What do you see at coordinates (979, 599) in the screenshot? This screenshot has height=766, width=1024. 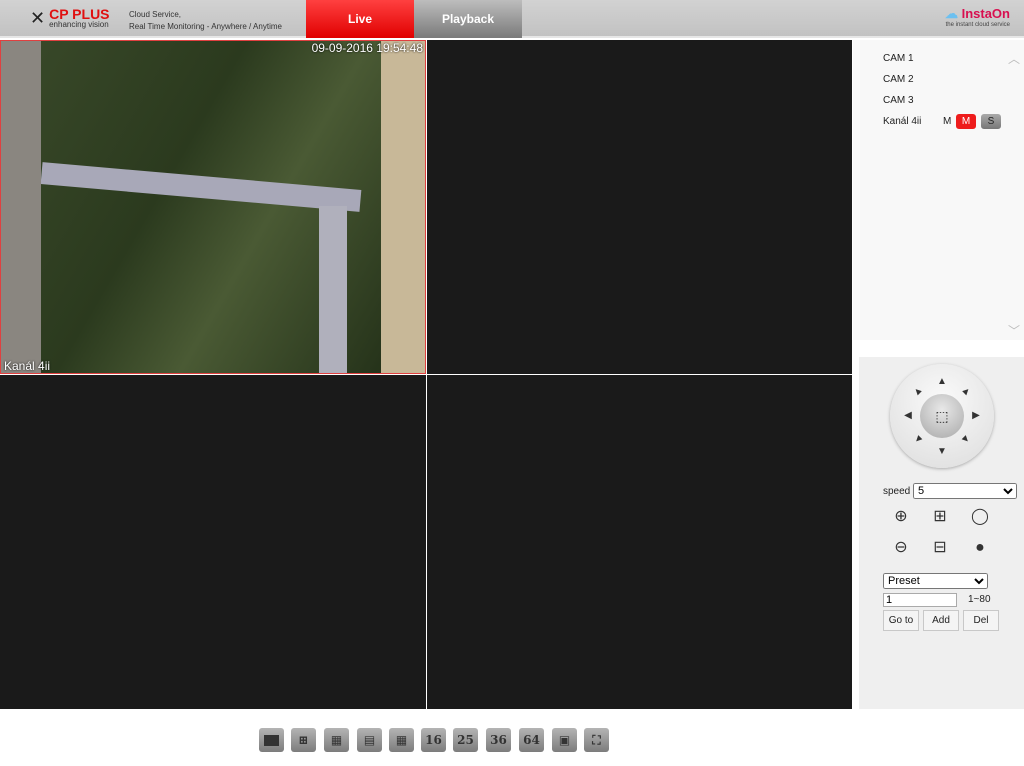 I see `preset-range: 1~80` at bounding box center [979, 599].